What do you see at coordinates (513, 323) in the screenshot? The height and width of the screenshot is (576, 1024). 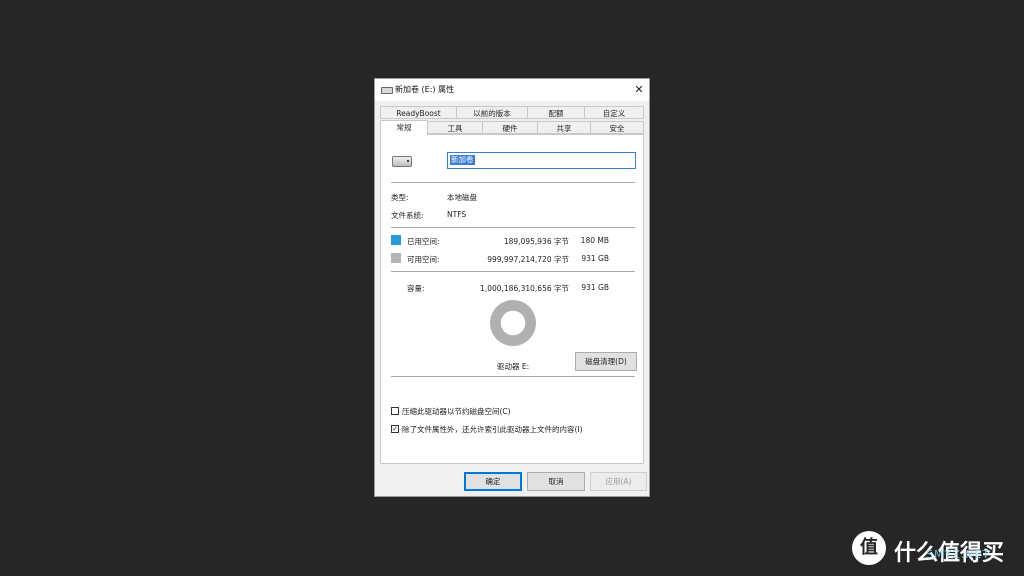 I see `disk-usage-donut` at bounding box center [513, 323].